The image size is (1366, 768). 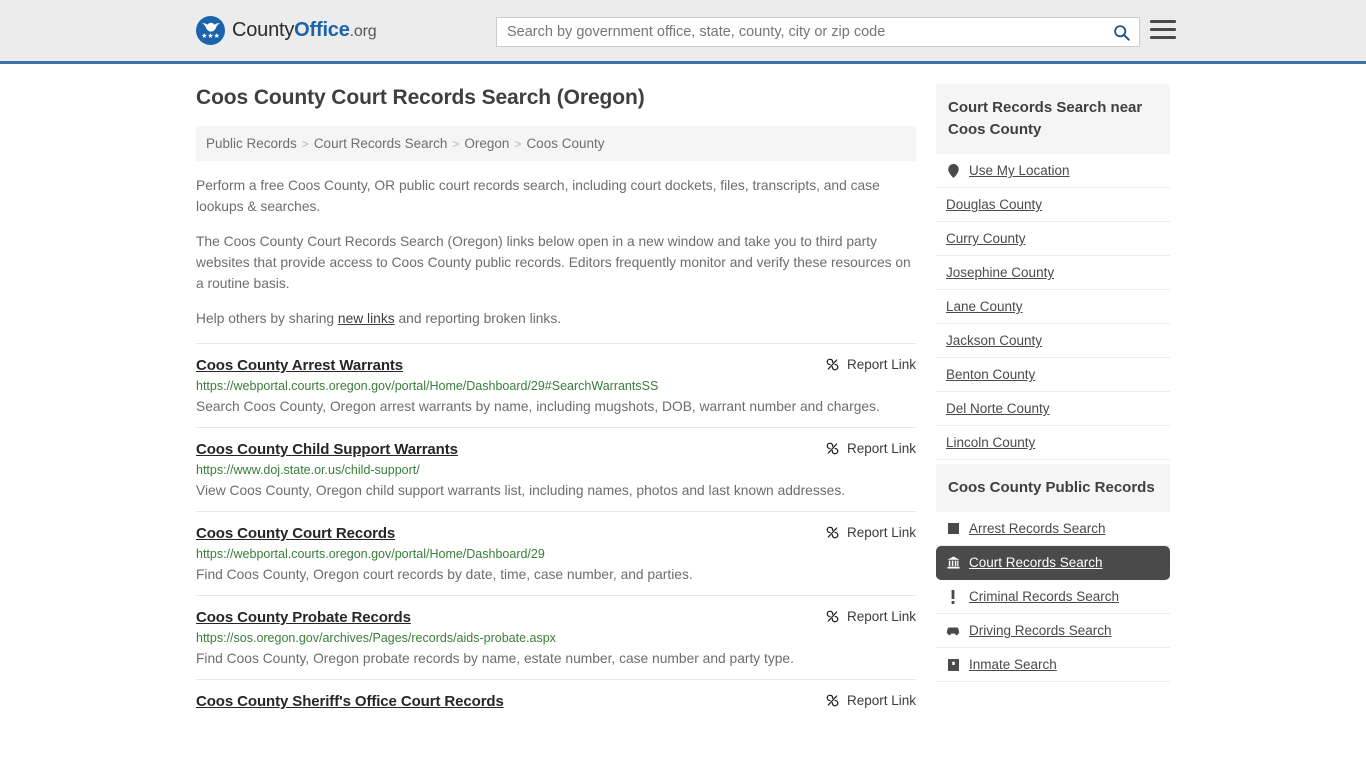 What do you see at coordinates (953, 528) in the screenshot?
I see `square-icon` at bounding box center [953, 528].